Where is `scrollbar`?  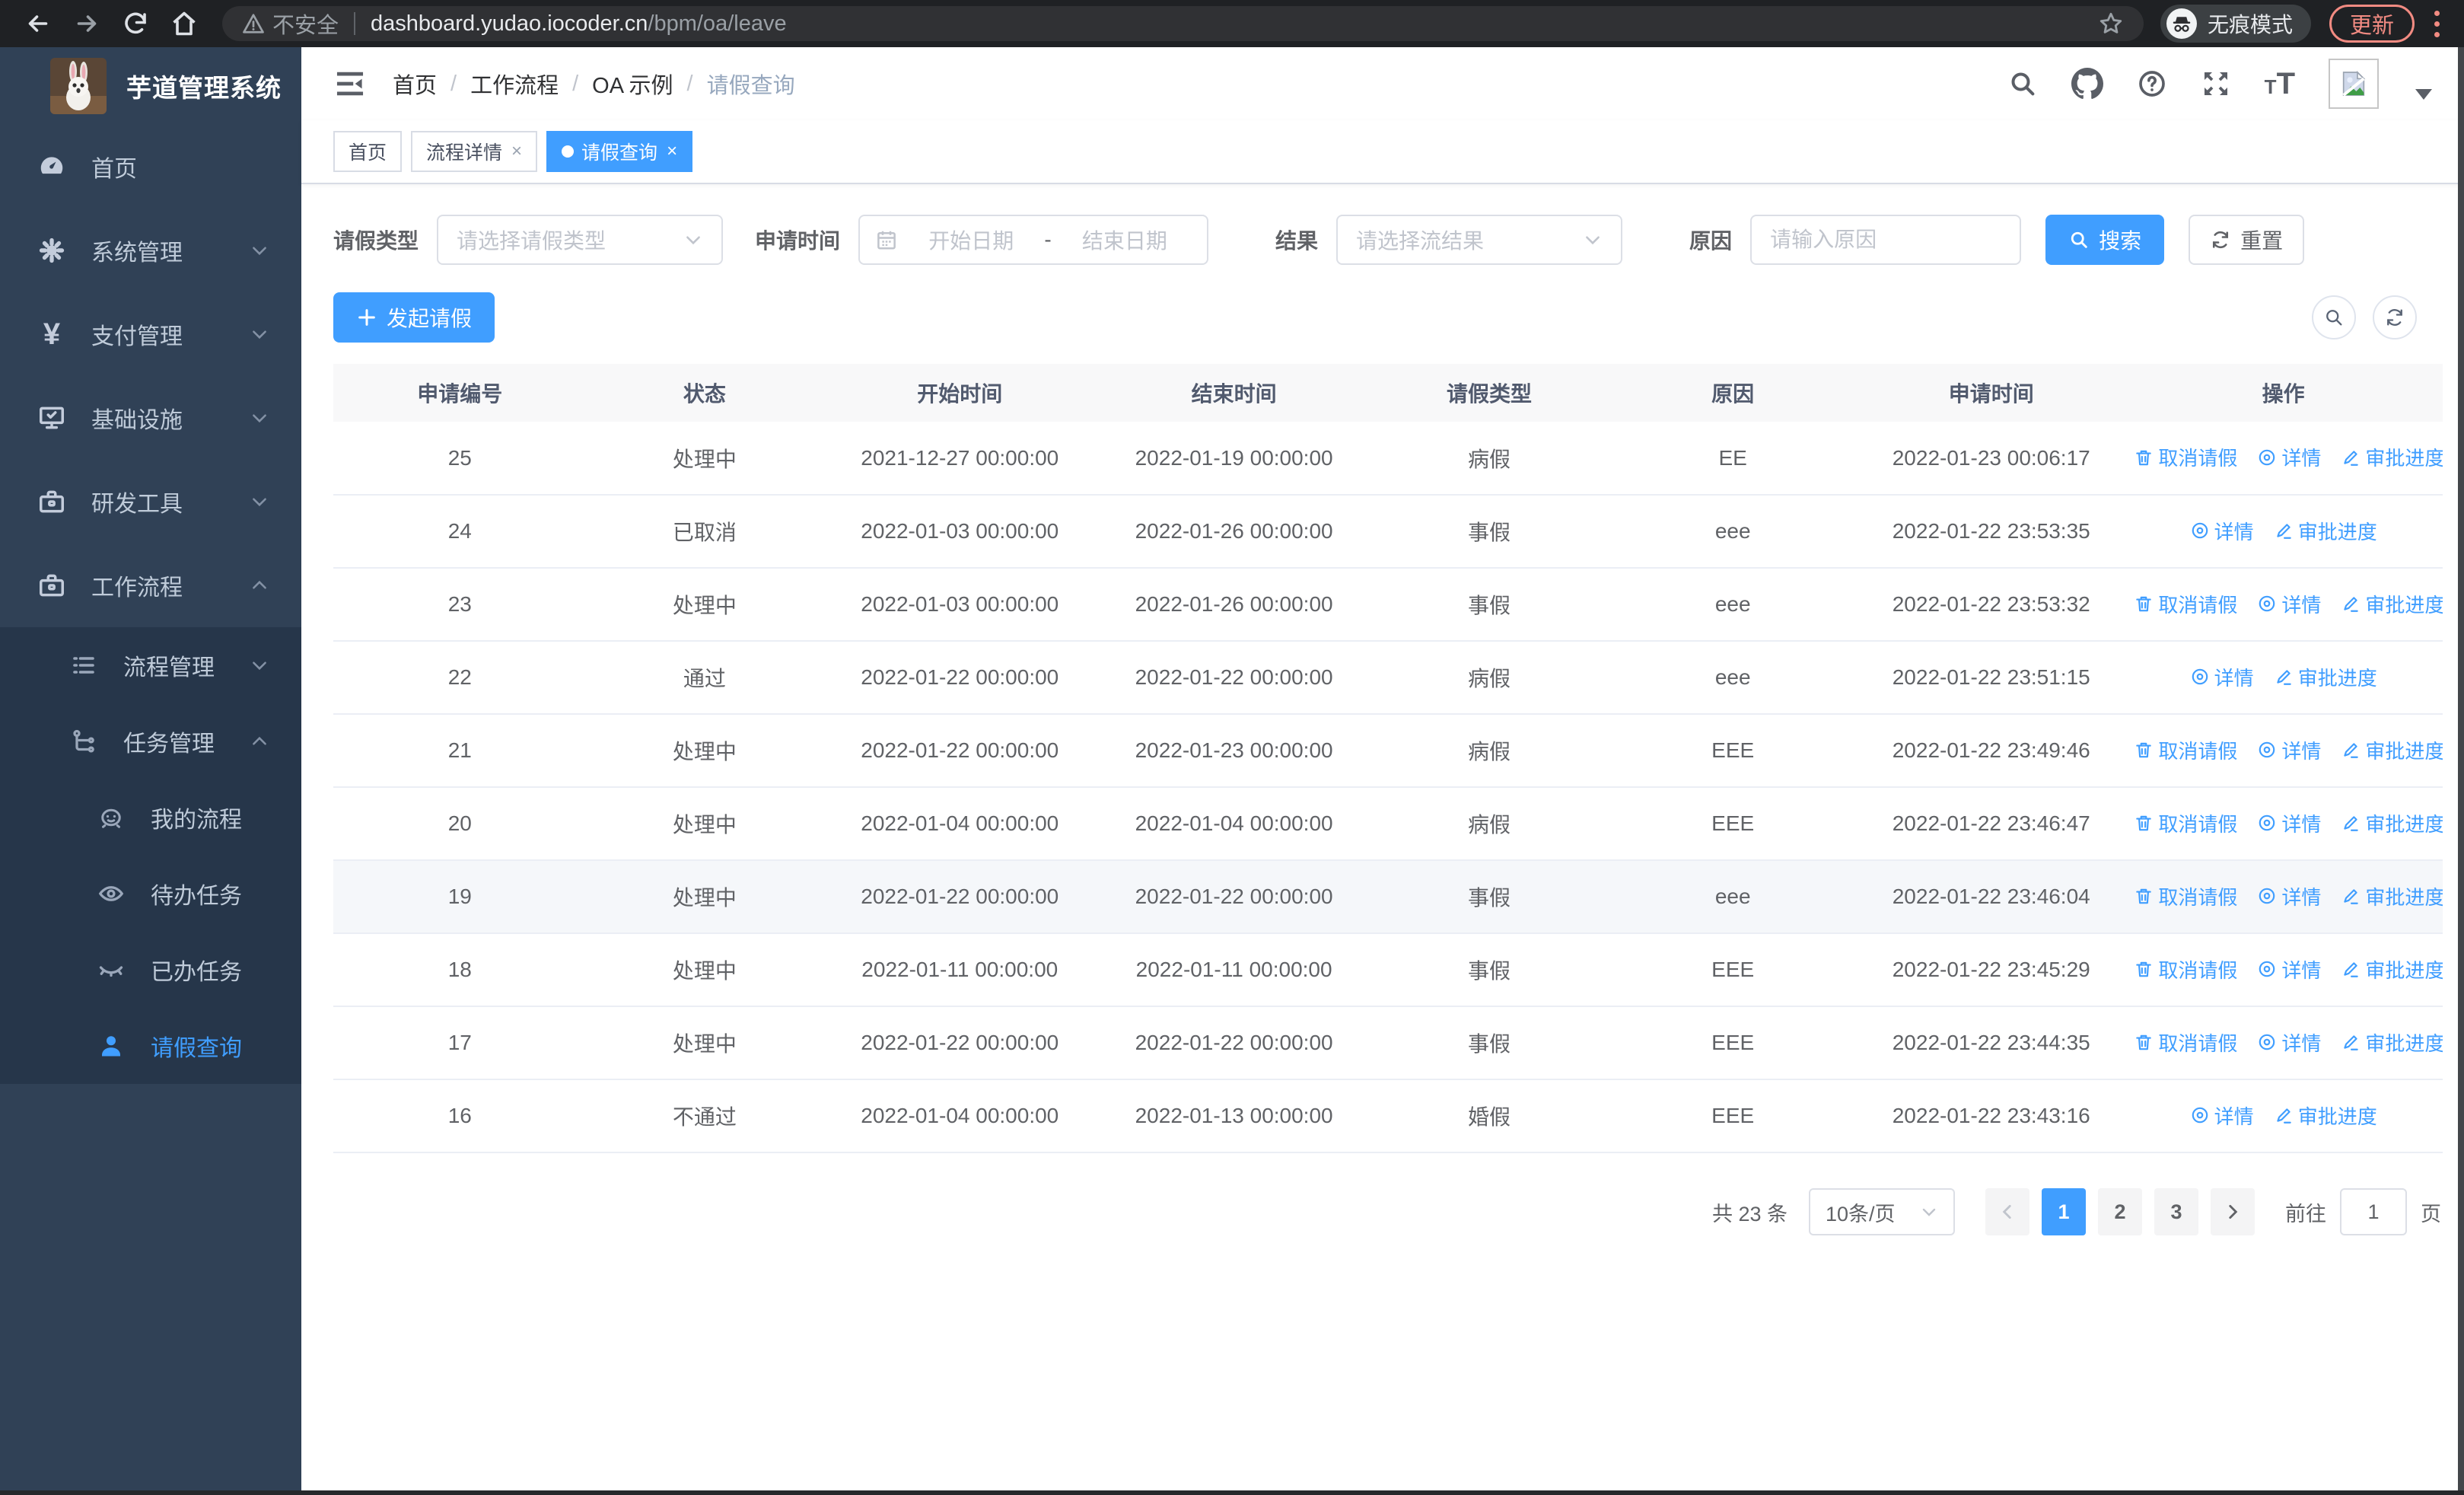
scrollbar is located at coordinates (2461, 771).